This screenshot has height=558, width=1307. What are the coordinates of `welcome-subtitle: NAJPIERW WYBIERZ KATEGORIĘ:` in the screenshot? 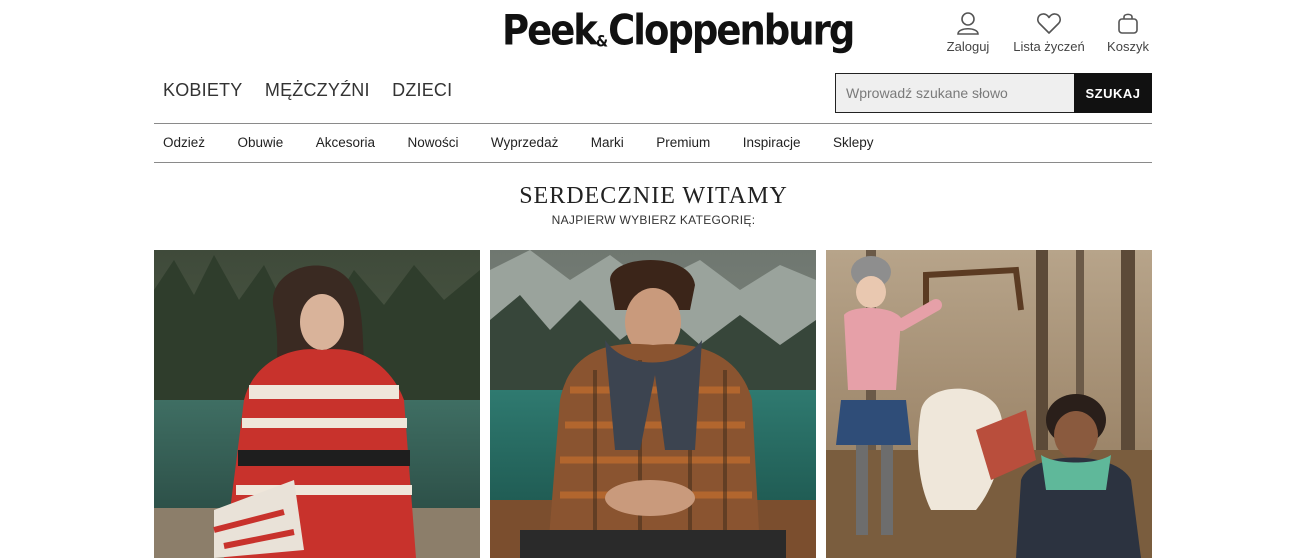 It's located at (653, 220).